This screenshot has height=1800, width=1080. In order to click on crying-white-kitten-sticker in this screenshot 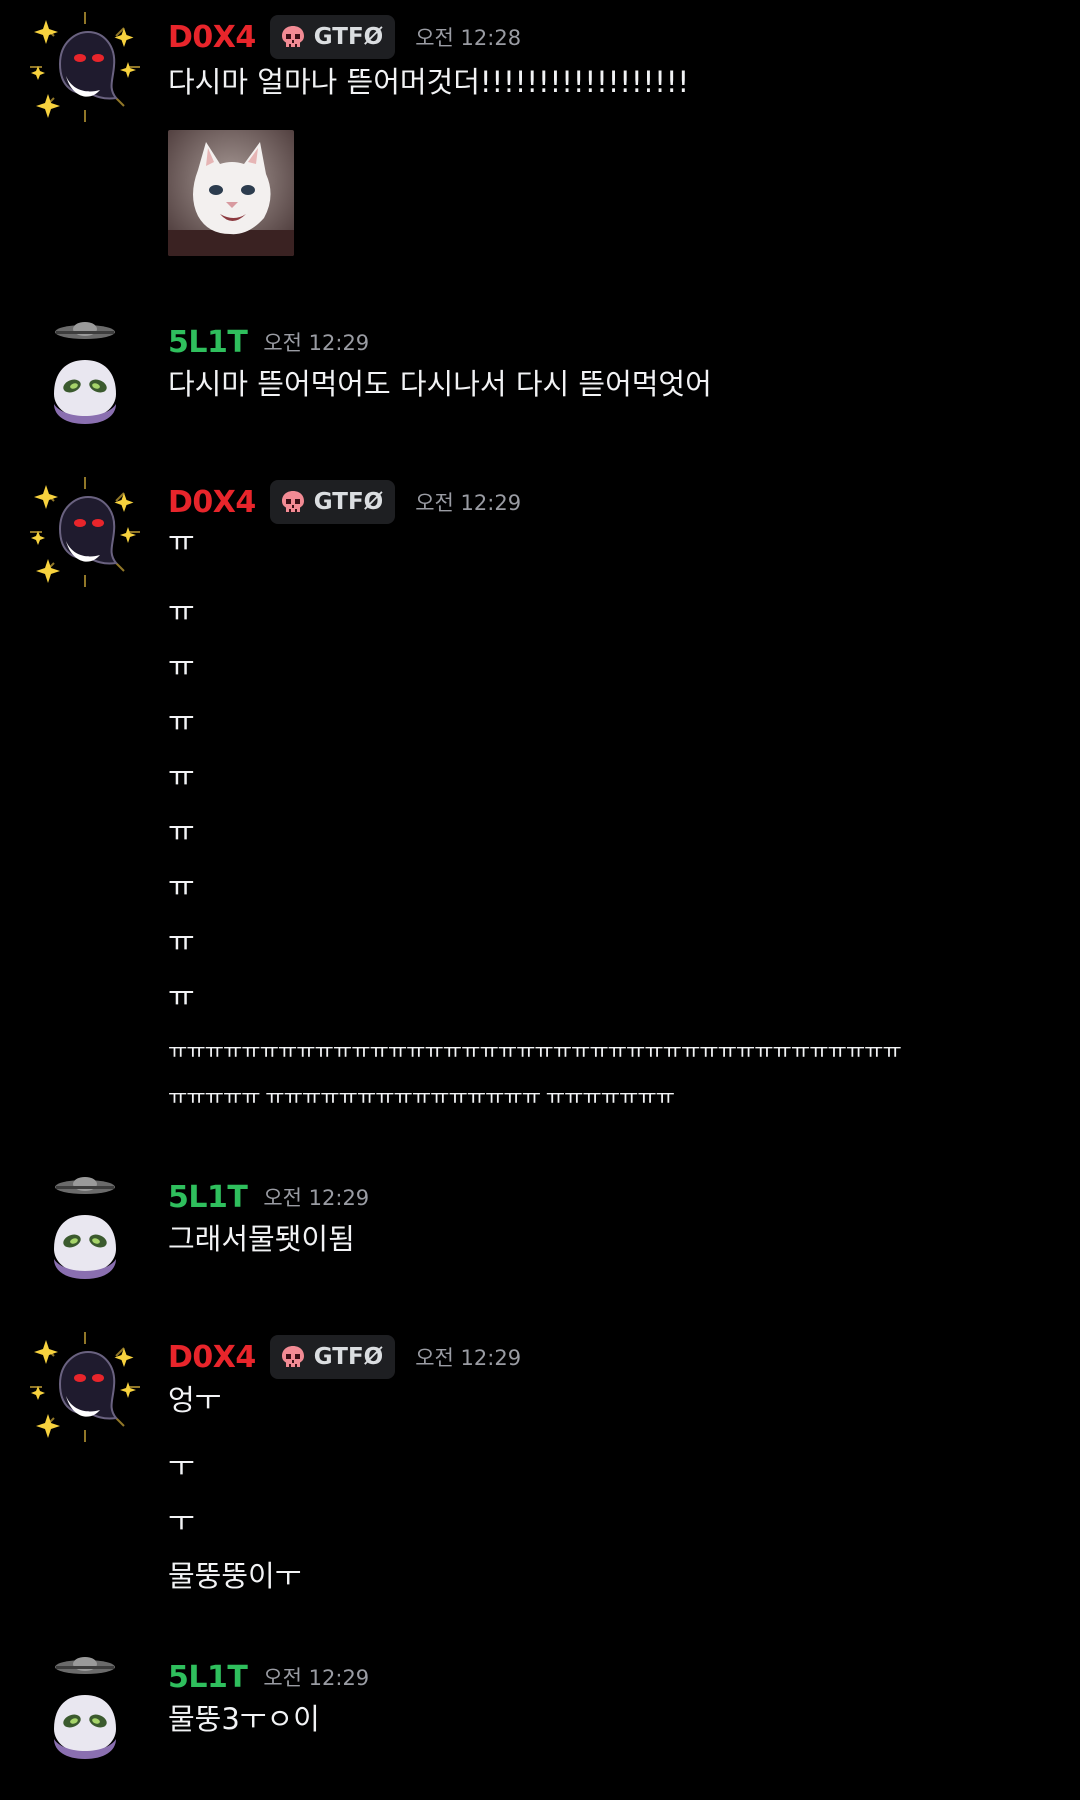, I will do `click(231, 193)`.